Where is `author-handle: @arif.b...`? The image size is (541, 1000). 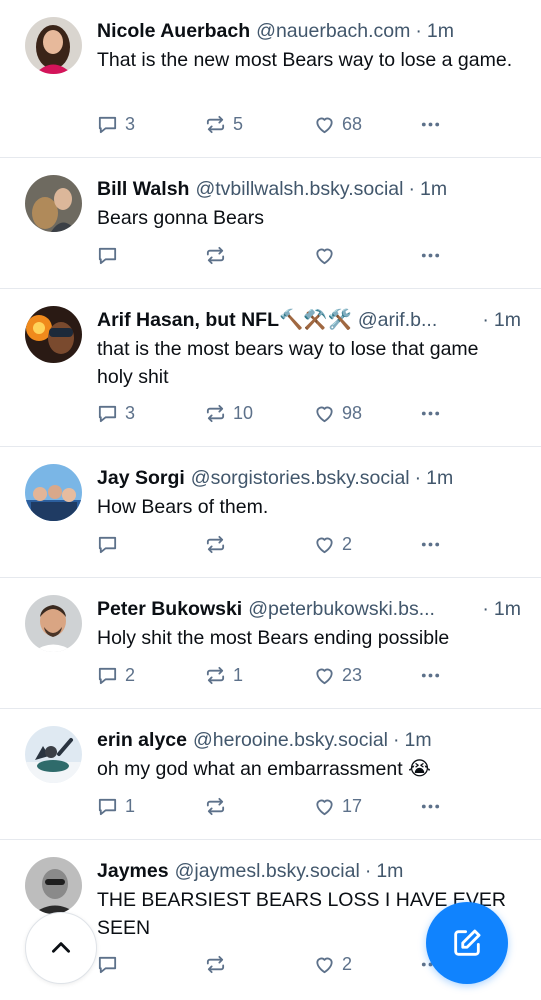 author-handle: @arif.b... is located at coordinates (418, 320).